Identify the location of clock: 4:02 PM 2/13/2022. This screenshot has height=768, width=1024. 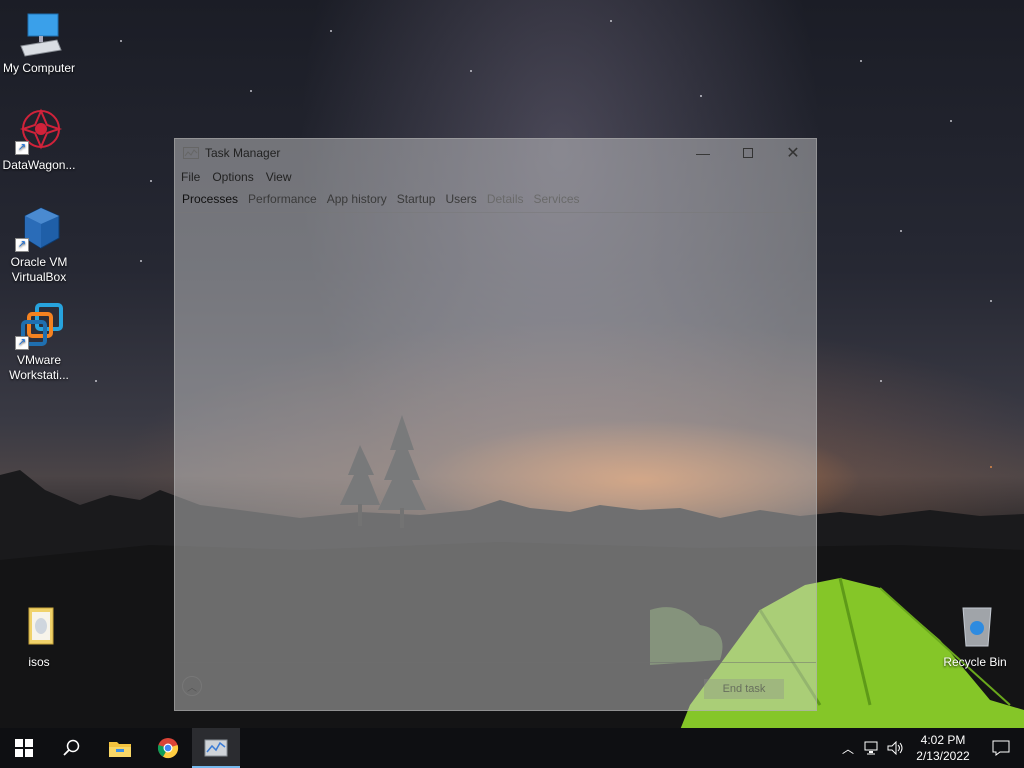
(943, 748).